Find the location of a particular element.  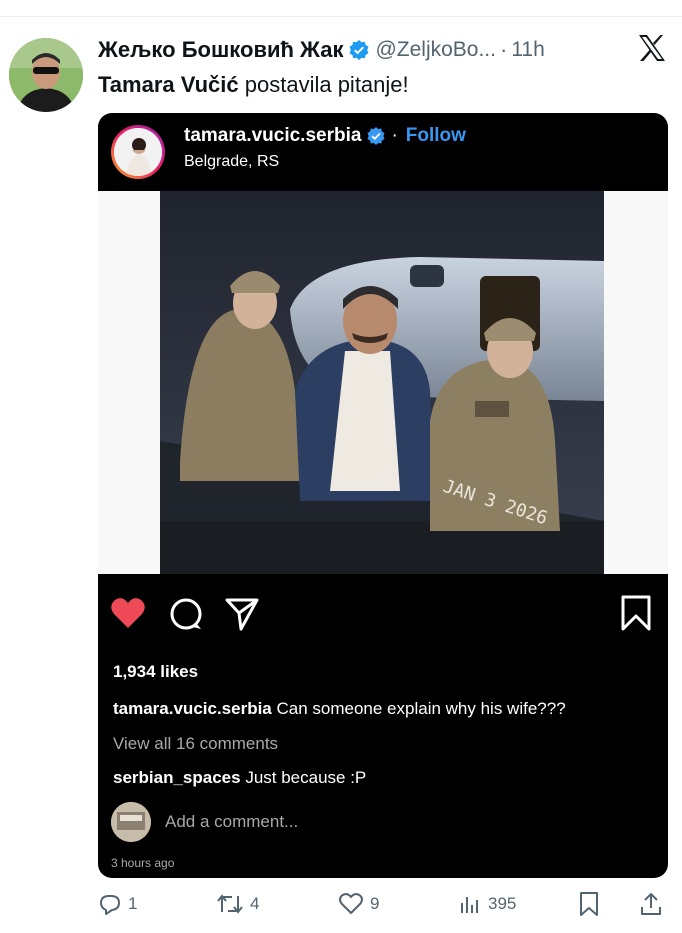

heart-outline-icon is located at coordinates (351, 903).